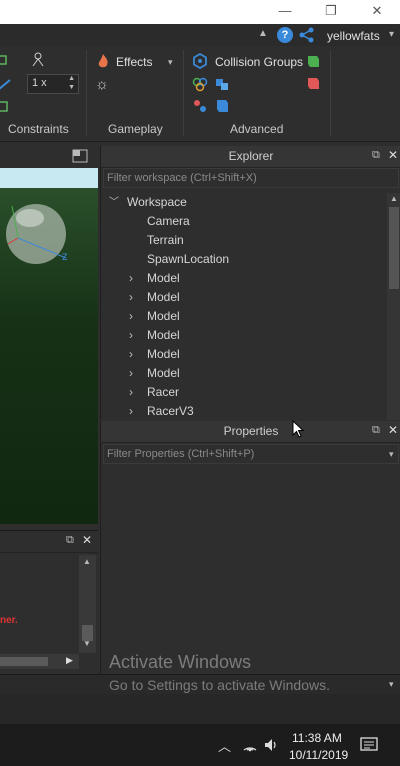 The image size is (400, 766). Describe the element at coordinates (157, 202) in the screenshot. I see `tree-item-label: Workspace` at that location.